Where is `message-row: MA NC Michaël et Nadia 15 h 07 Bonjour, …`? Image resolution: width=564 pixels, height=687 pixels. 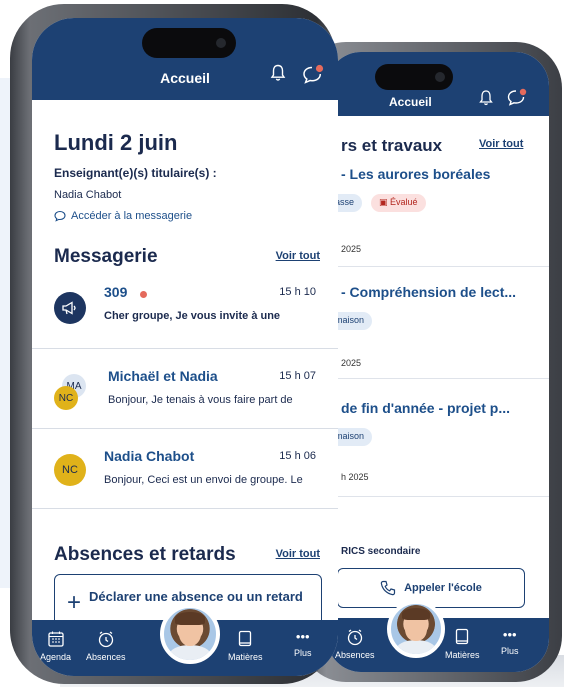
message-row: MA NC Michaël et Nadia 15 h 07 Bonjour, … is located at coordinates (185, 397).